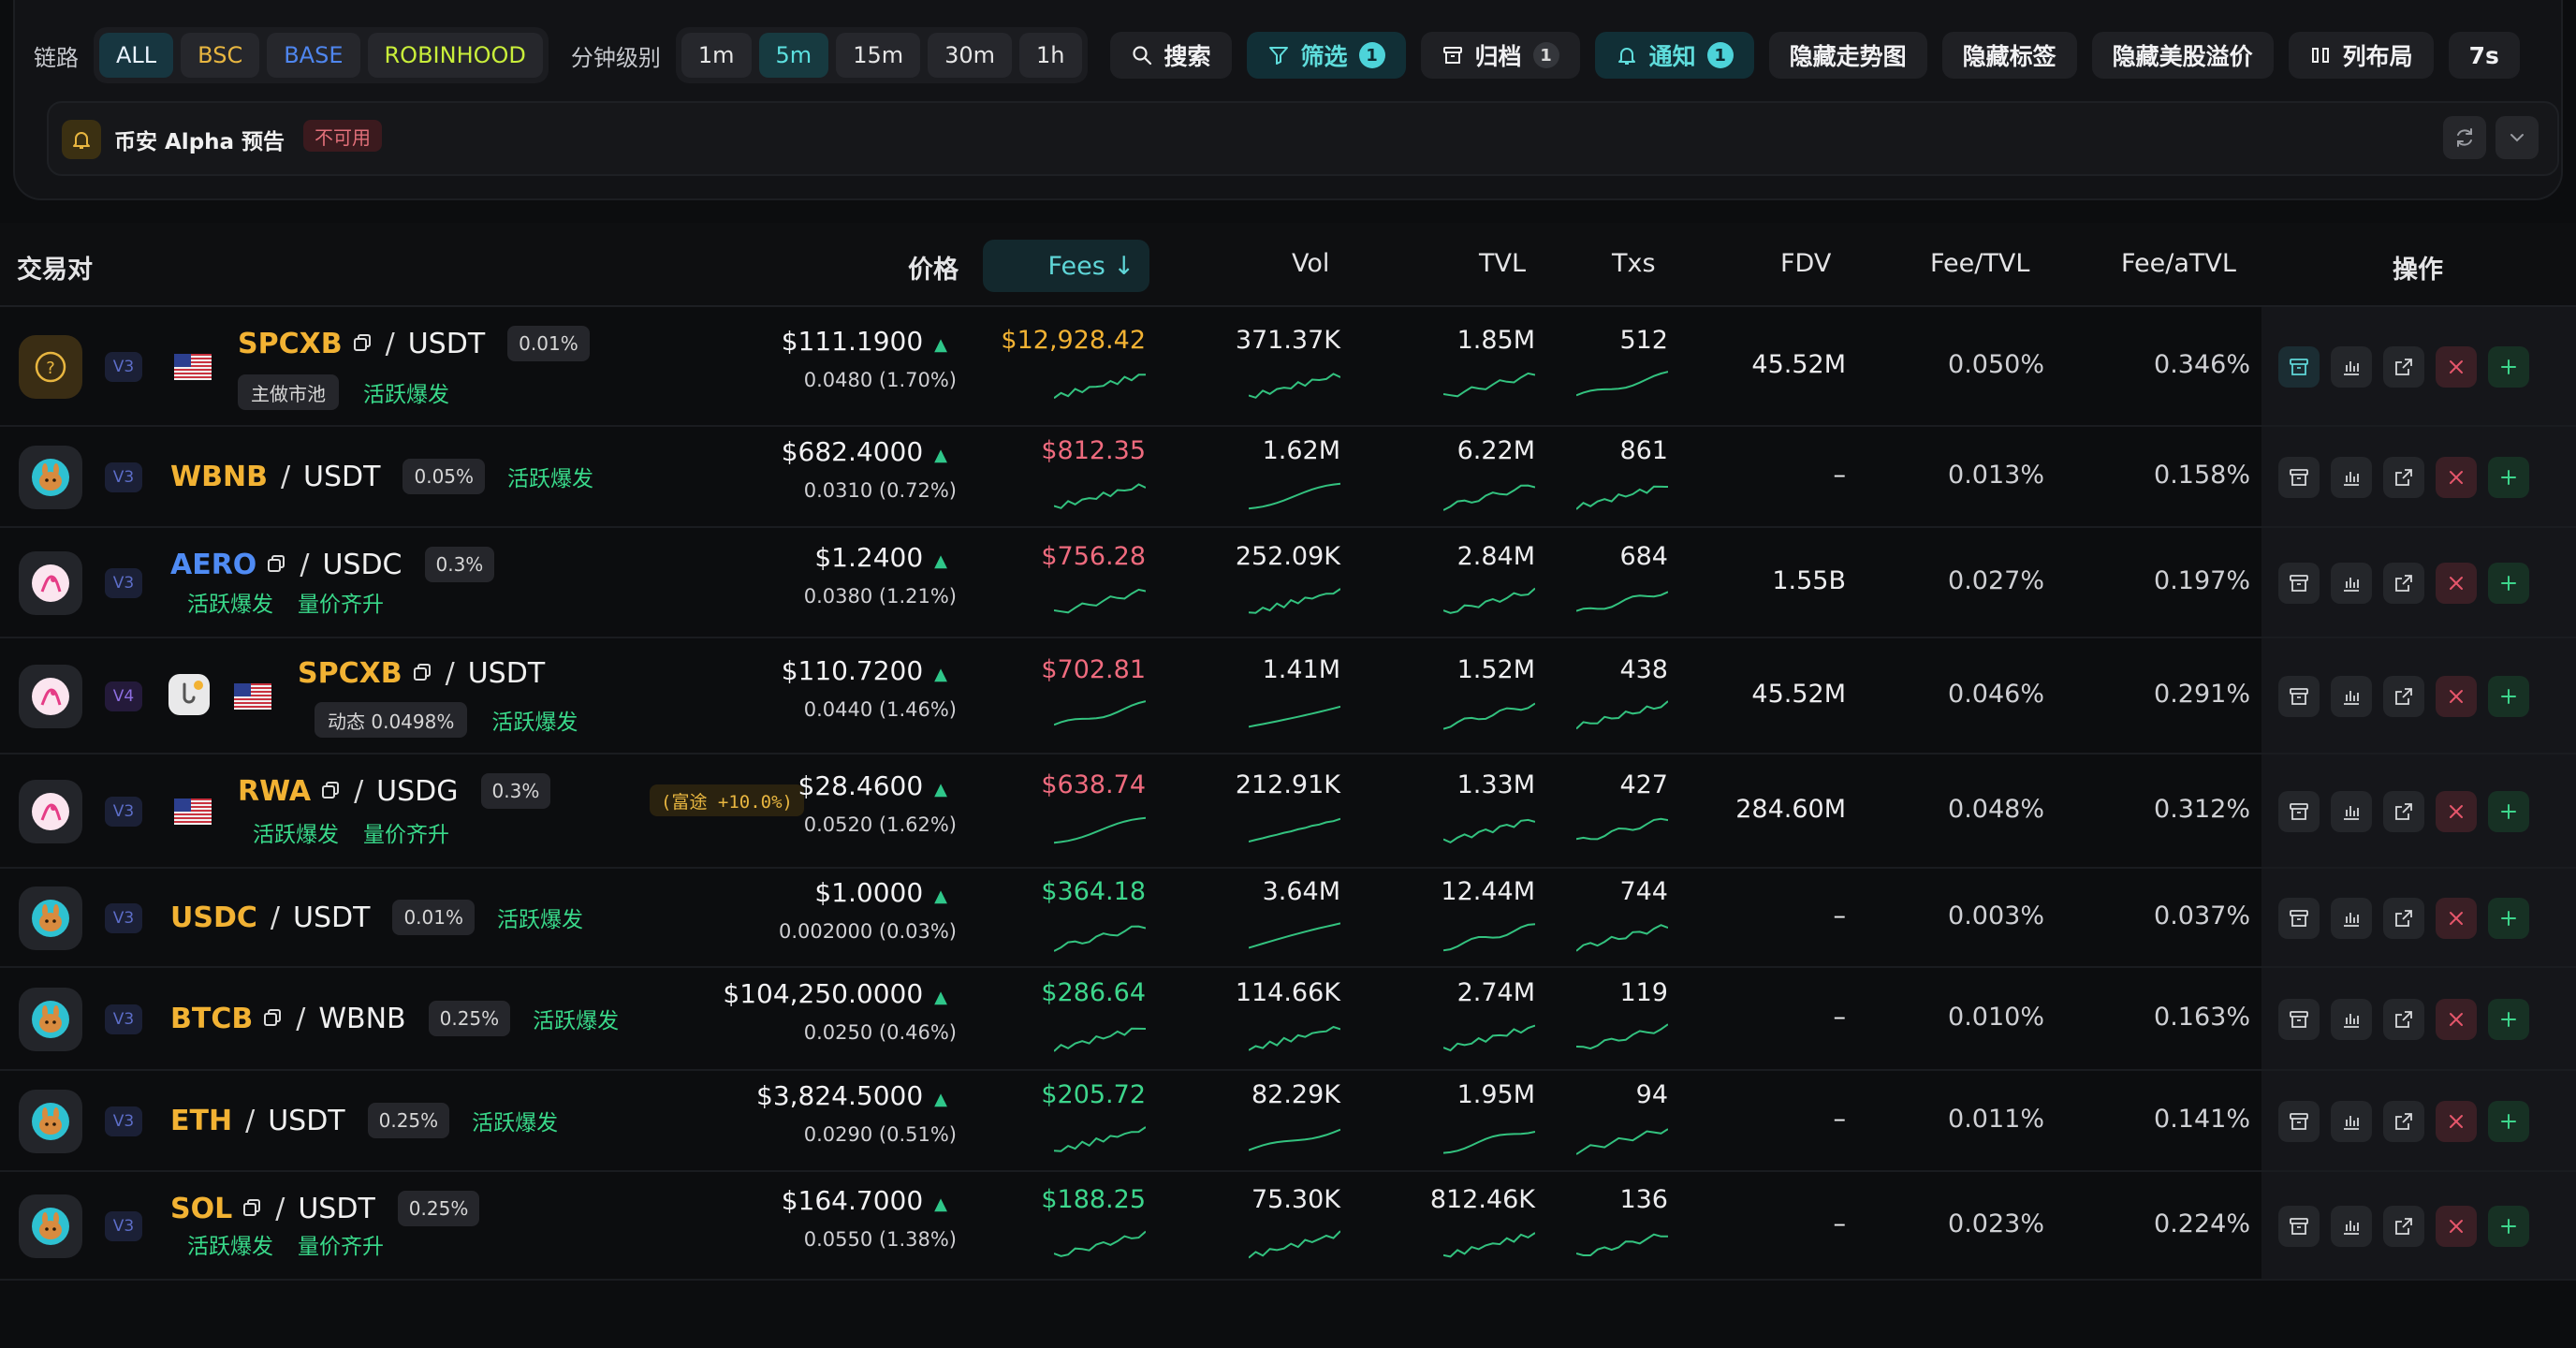  What do you see at coordinates (332, 564) in the screenshot?
I see `pair-name: AERO / USDC 0.3%` at bounding box center [332, 564].